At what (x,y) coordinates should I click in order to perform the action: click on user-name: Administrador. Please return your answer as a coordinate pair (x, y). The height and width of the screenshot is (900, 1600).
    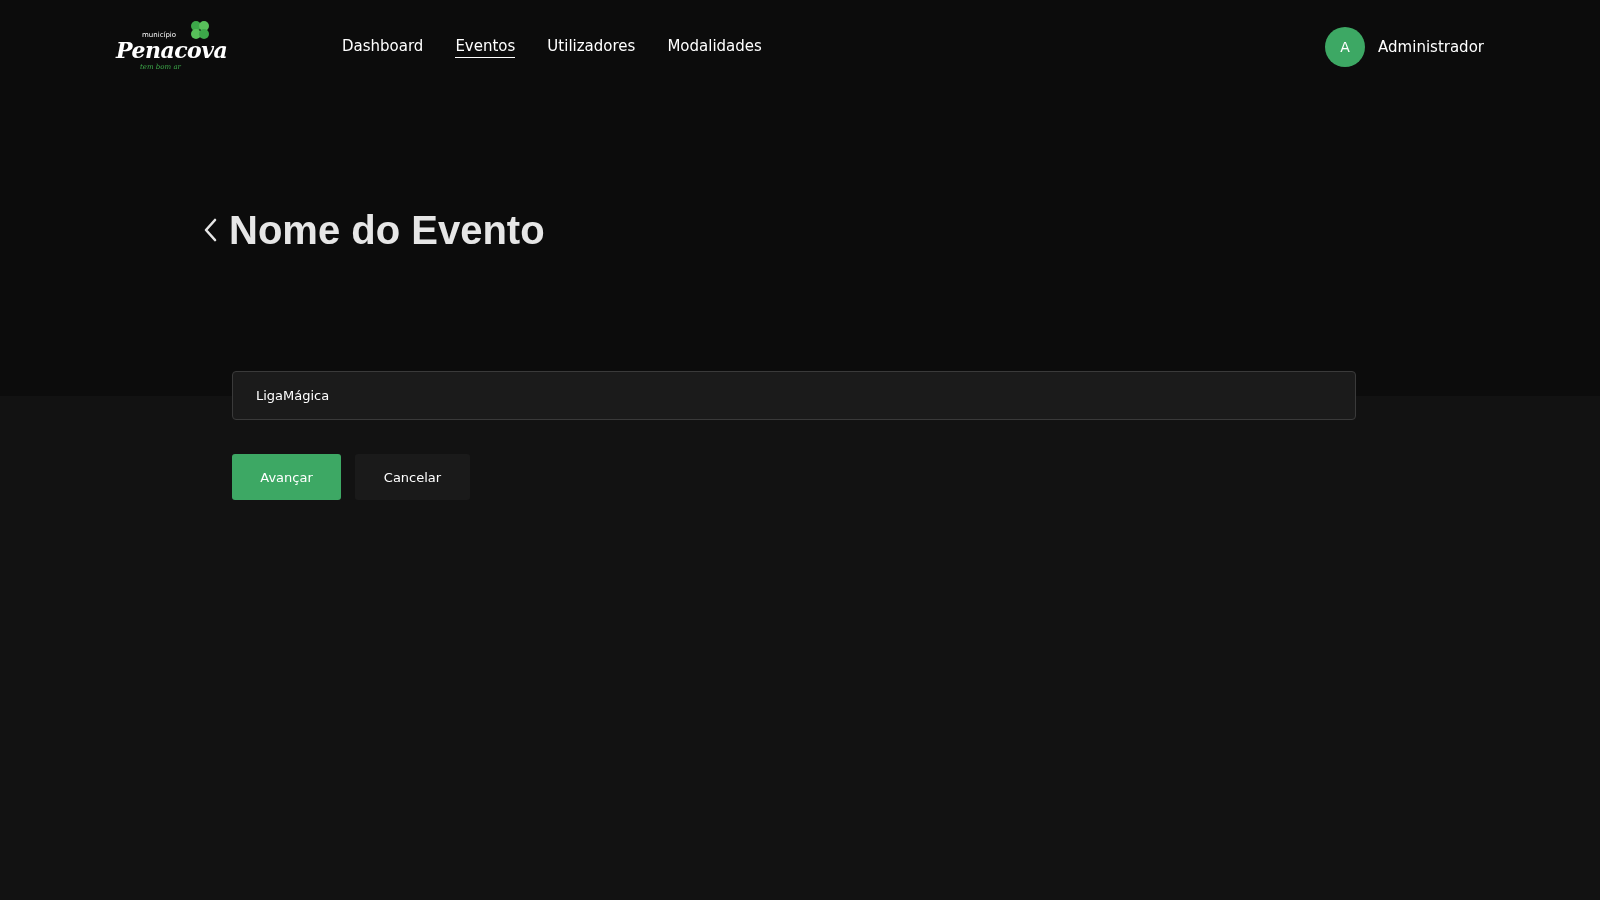
    Looking at the image, I should click on (1431, 47).